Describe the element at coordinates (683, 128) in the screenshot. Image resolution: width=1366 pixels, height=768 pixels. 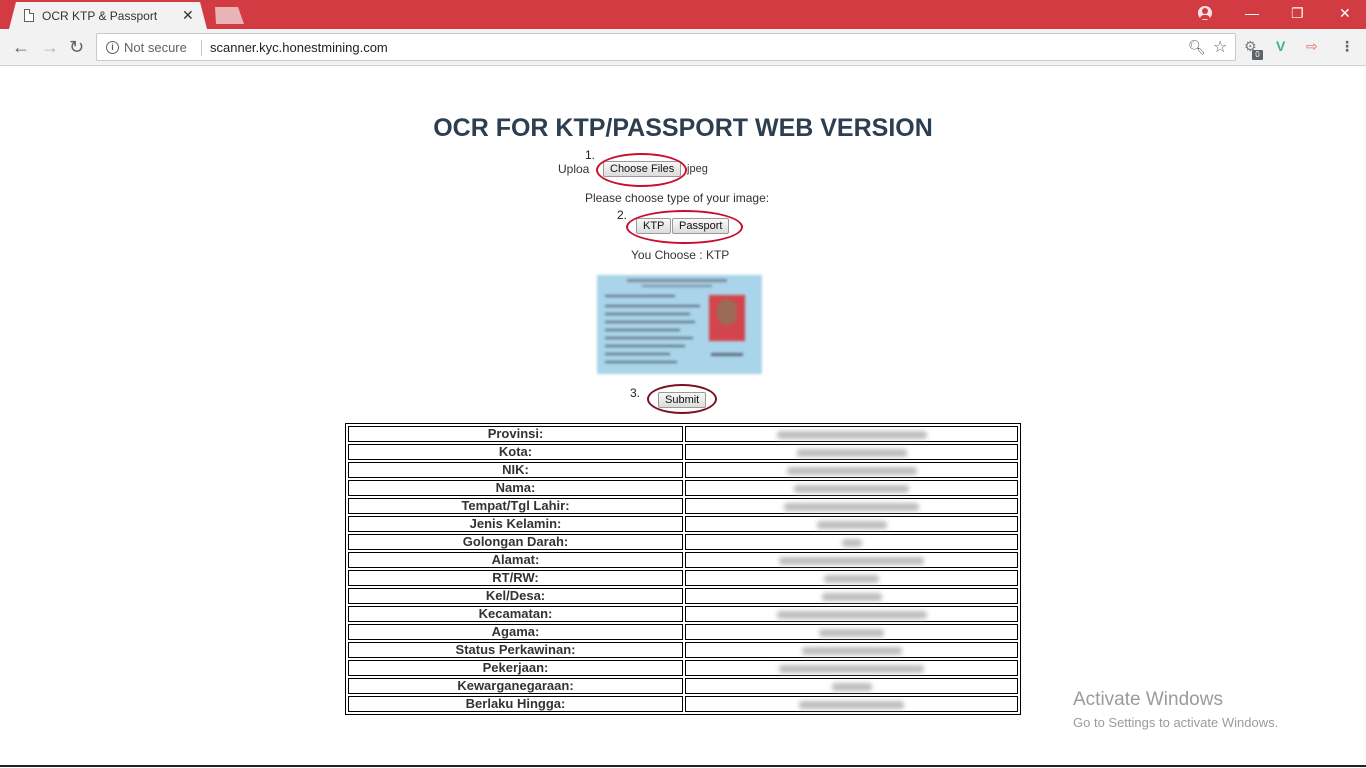
I see `page-title: OCR FOR KTP/PASSPORT WEB VERSION` at that location.